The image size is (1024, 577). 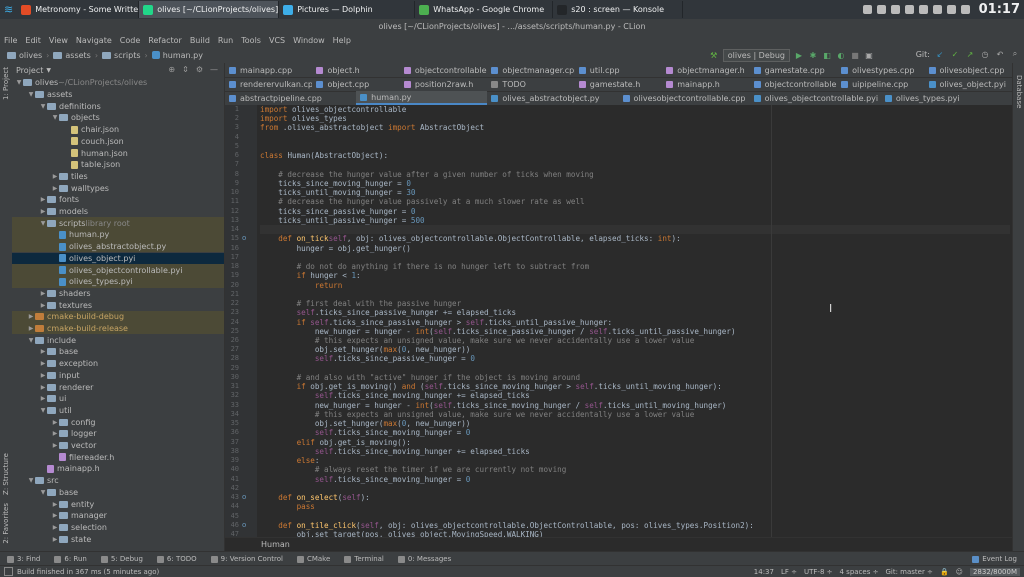 I want to click on editor-tab: olivesobject.cpp, so click(x=968, y=70).